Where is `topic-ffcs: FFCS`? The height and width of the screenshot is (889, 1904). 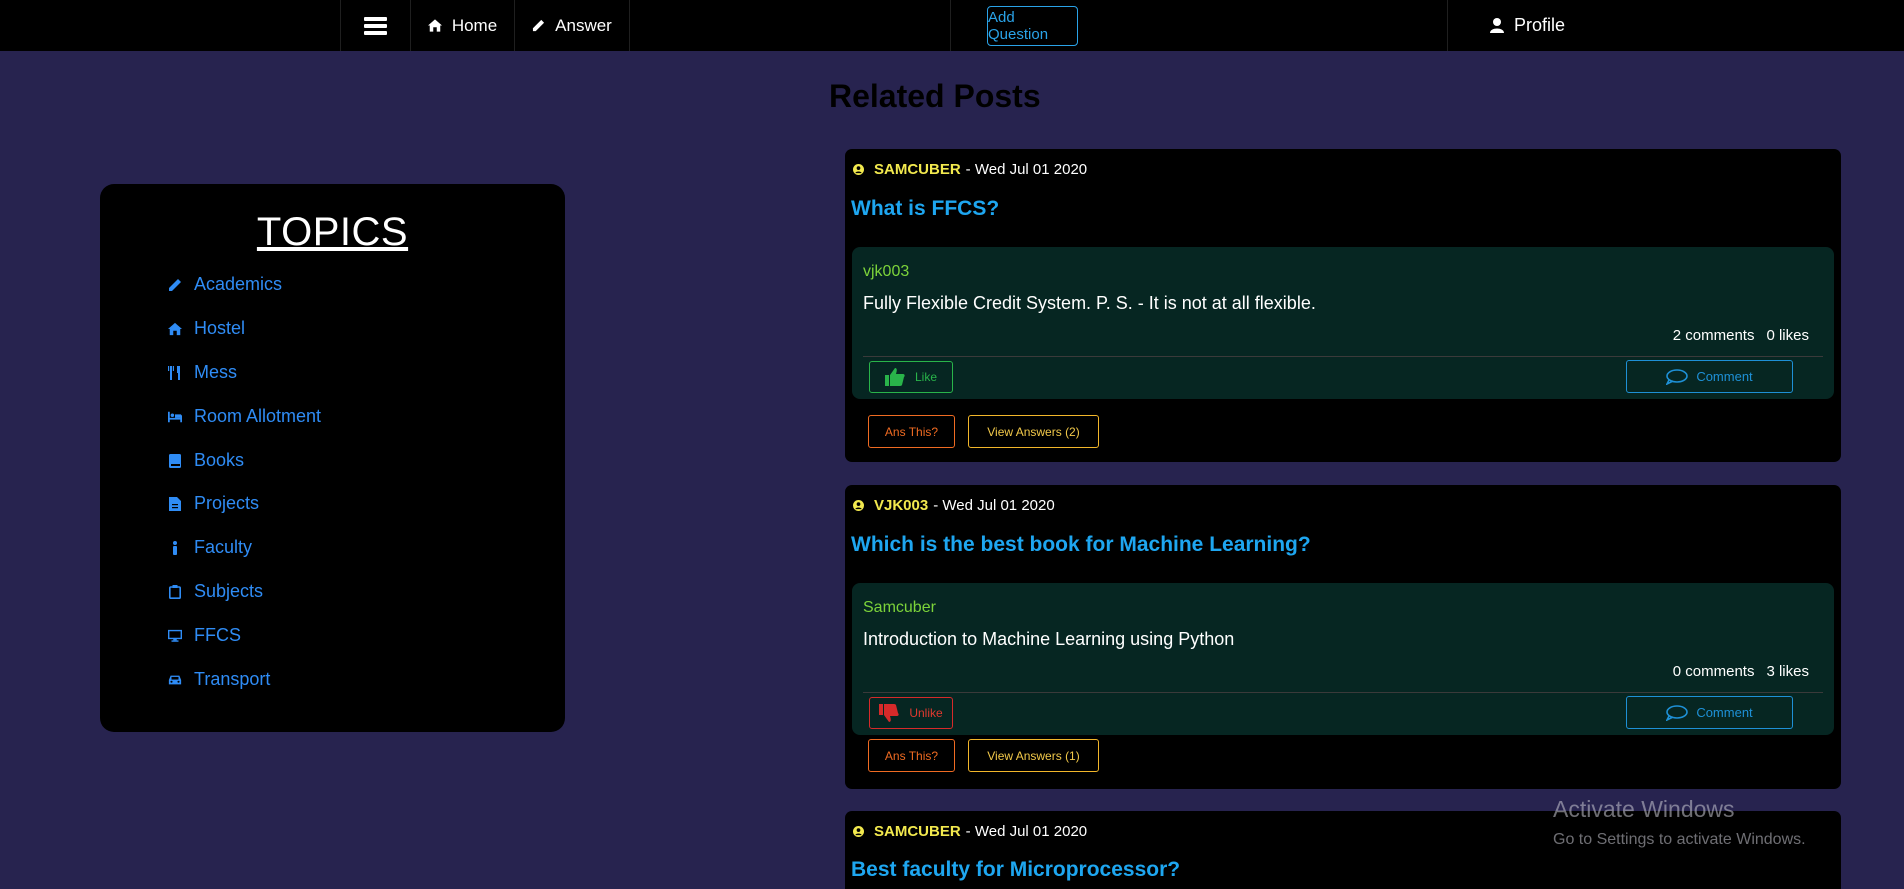 topic-ffcs: FFCS is located at coordinates (204, 635).